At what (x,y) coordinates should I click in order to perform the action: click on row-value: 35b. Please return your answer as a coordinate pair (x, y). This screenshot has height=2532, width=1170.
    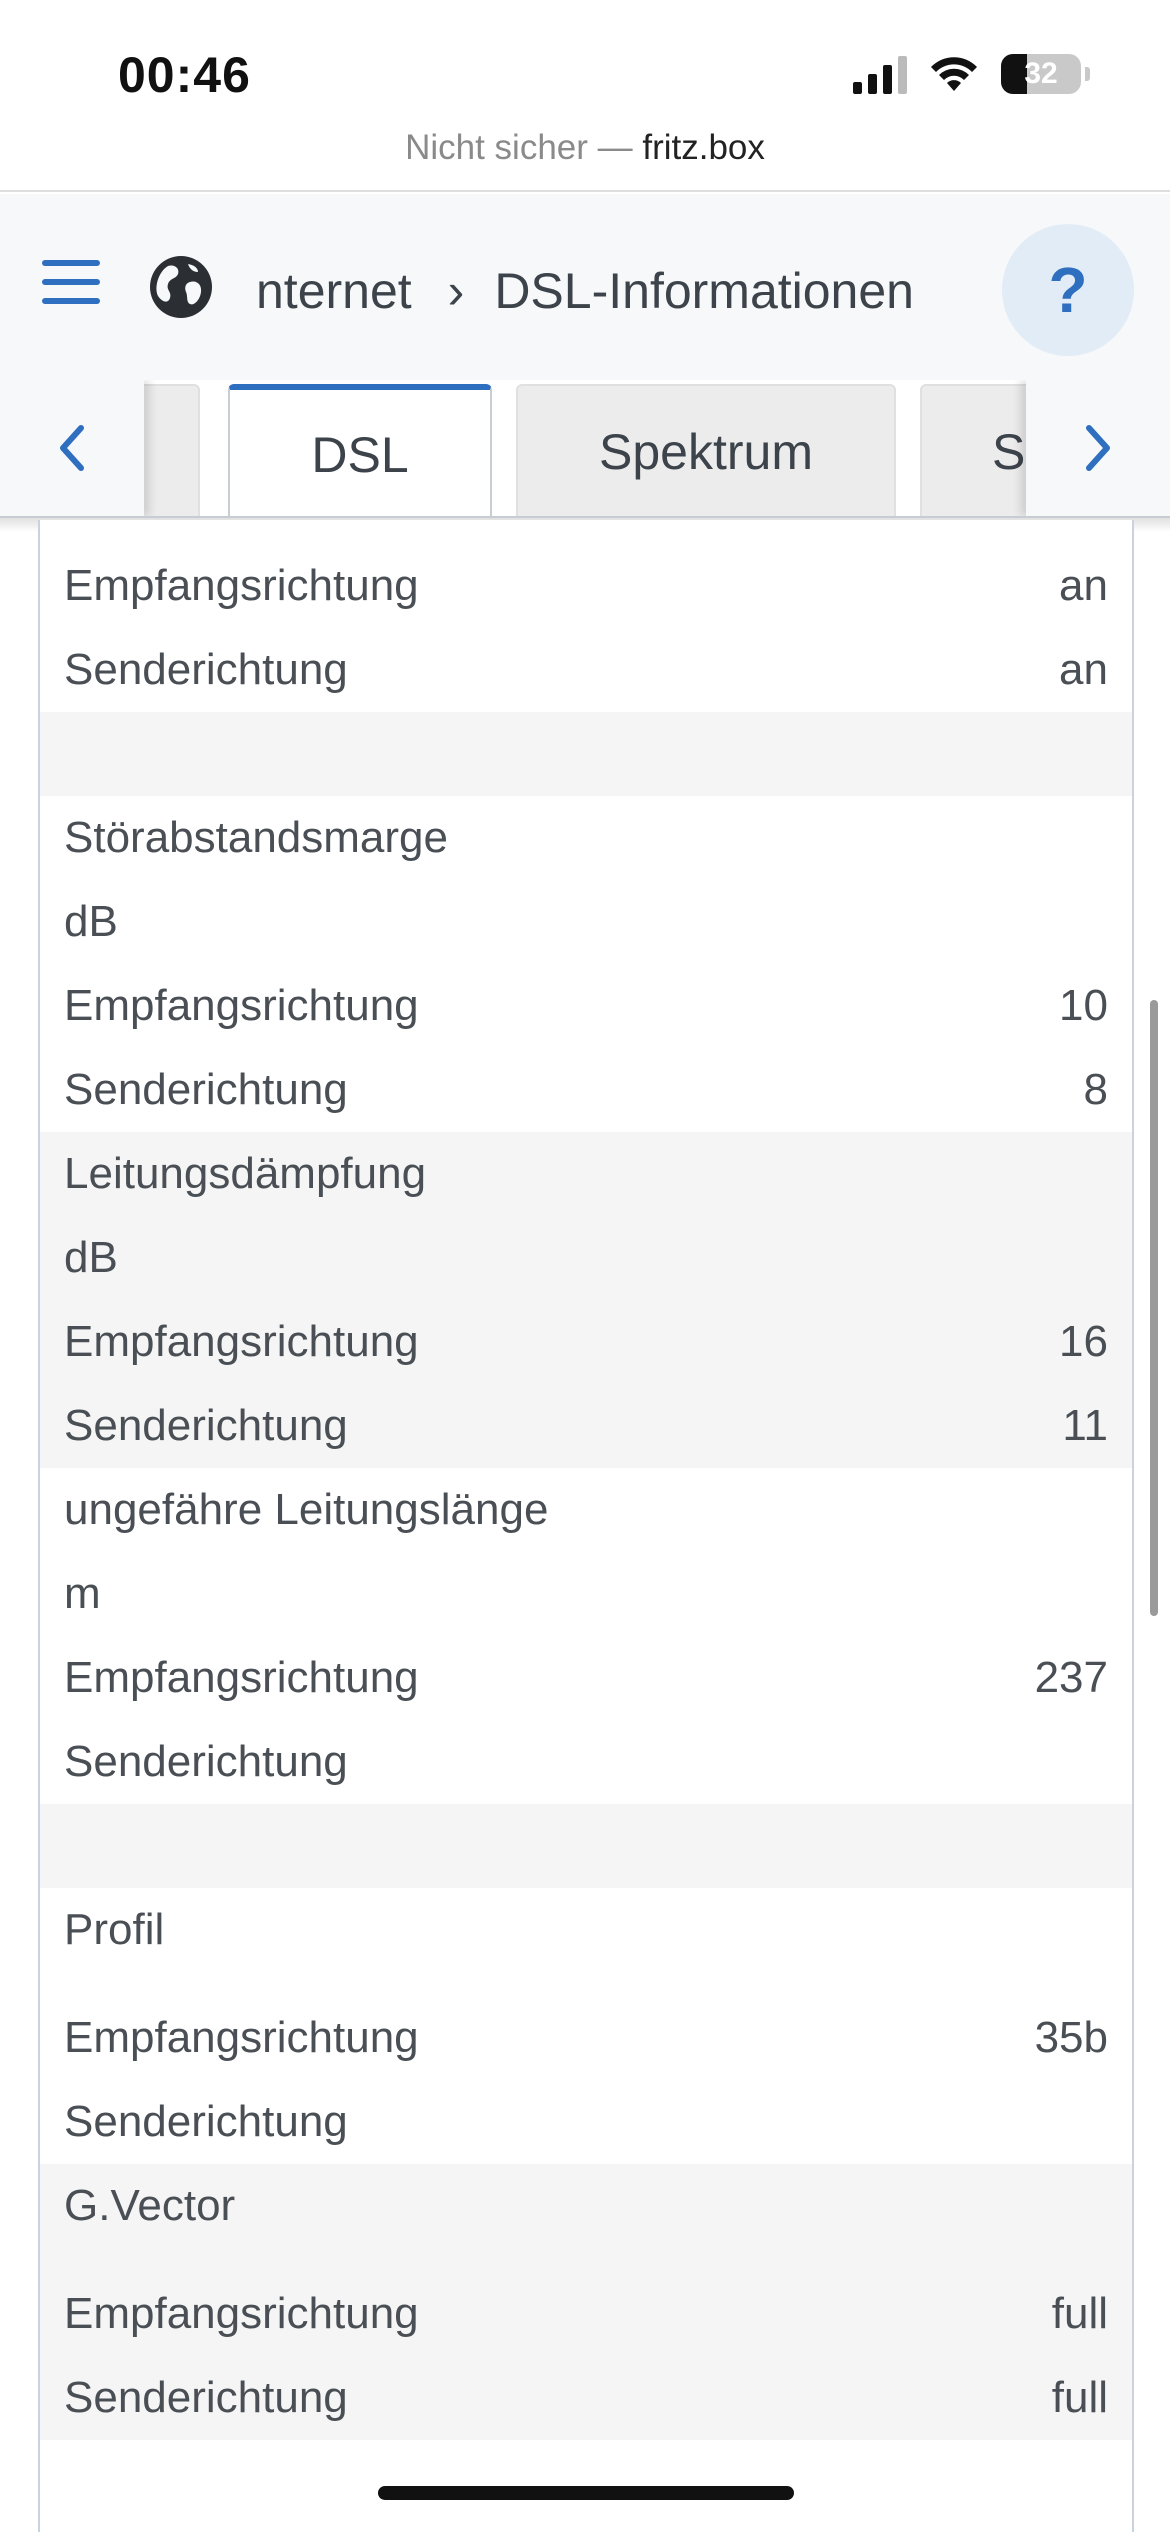
    Looking at the image, I should click on (1071, 2037).